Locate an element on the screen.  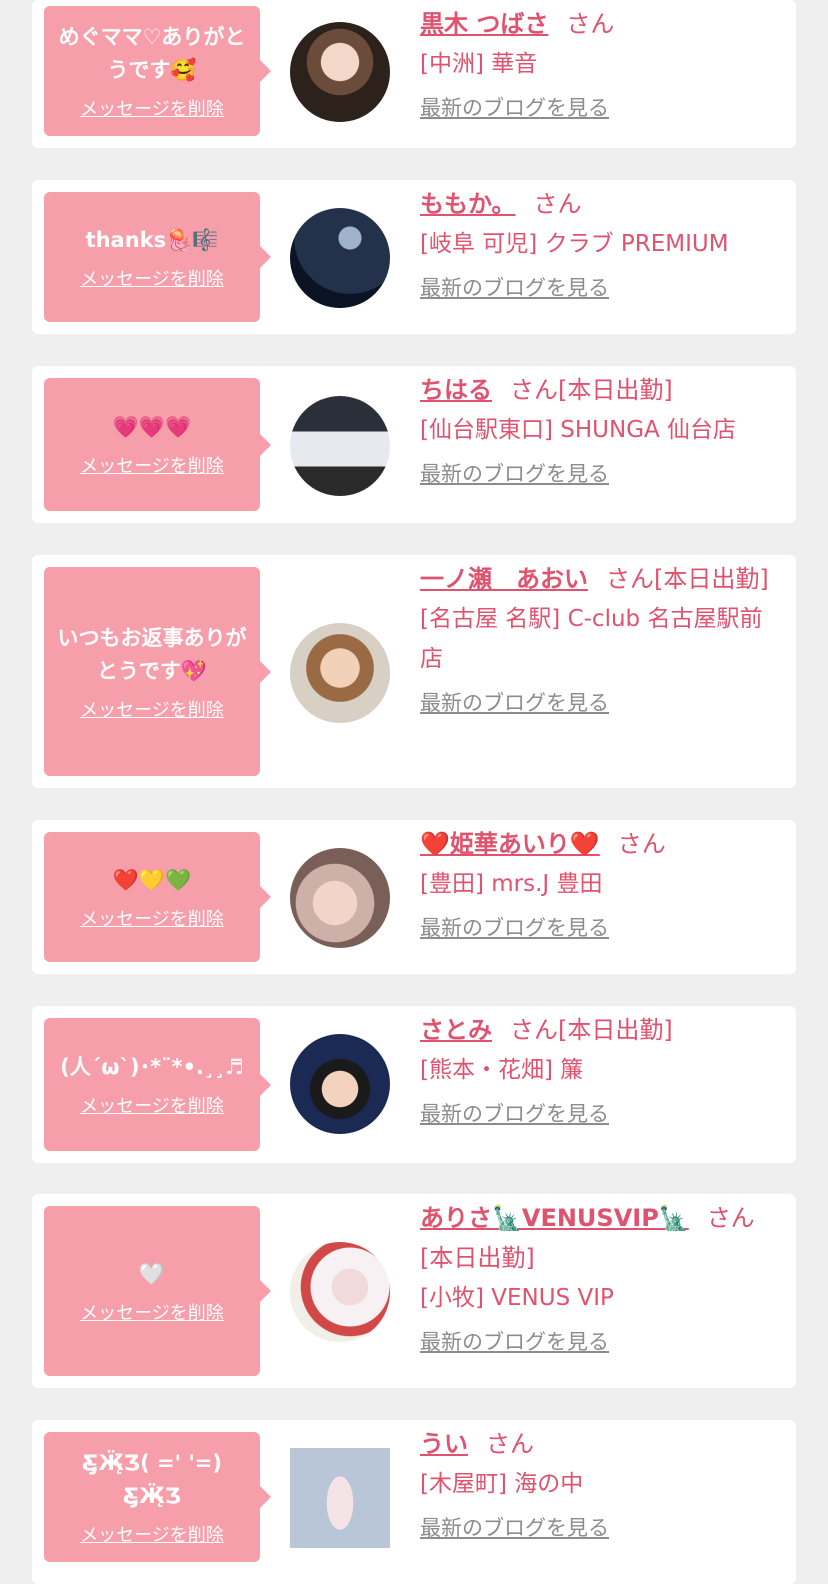
message-bubble: (人´ω`)･*¨*•.¸¸♬ メッセージを削除 is located at coordinates (157, 1084).